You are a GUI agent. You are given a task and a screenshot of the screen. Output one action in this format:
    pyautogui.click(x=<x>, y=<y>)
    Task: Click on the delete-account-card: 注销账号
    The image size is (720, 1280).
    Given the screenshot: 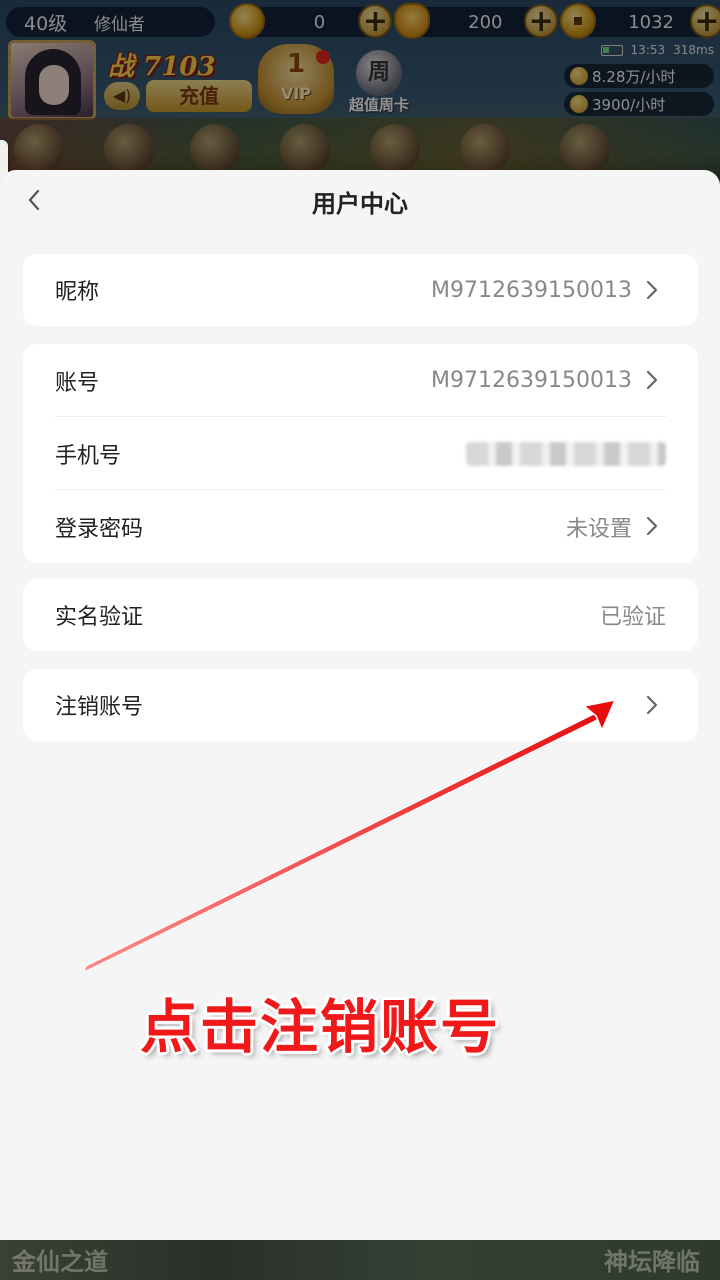 What is the action you would take?
    pyautogui.click(x=360, y=705)
    